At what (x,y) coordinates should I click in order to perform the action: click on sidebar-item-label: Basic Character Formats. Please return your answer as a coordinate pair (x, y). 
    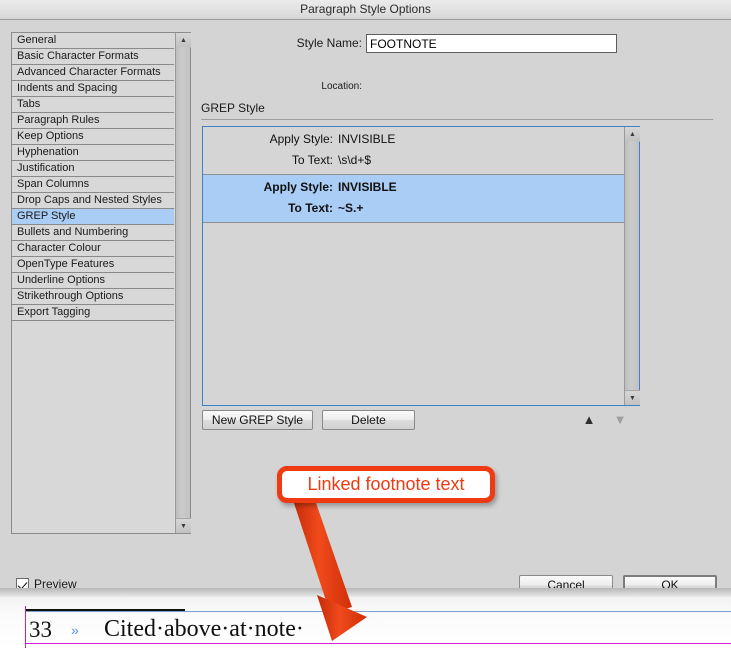
    Looking at the image, I should click on (78, 56).